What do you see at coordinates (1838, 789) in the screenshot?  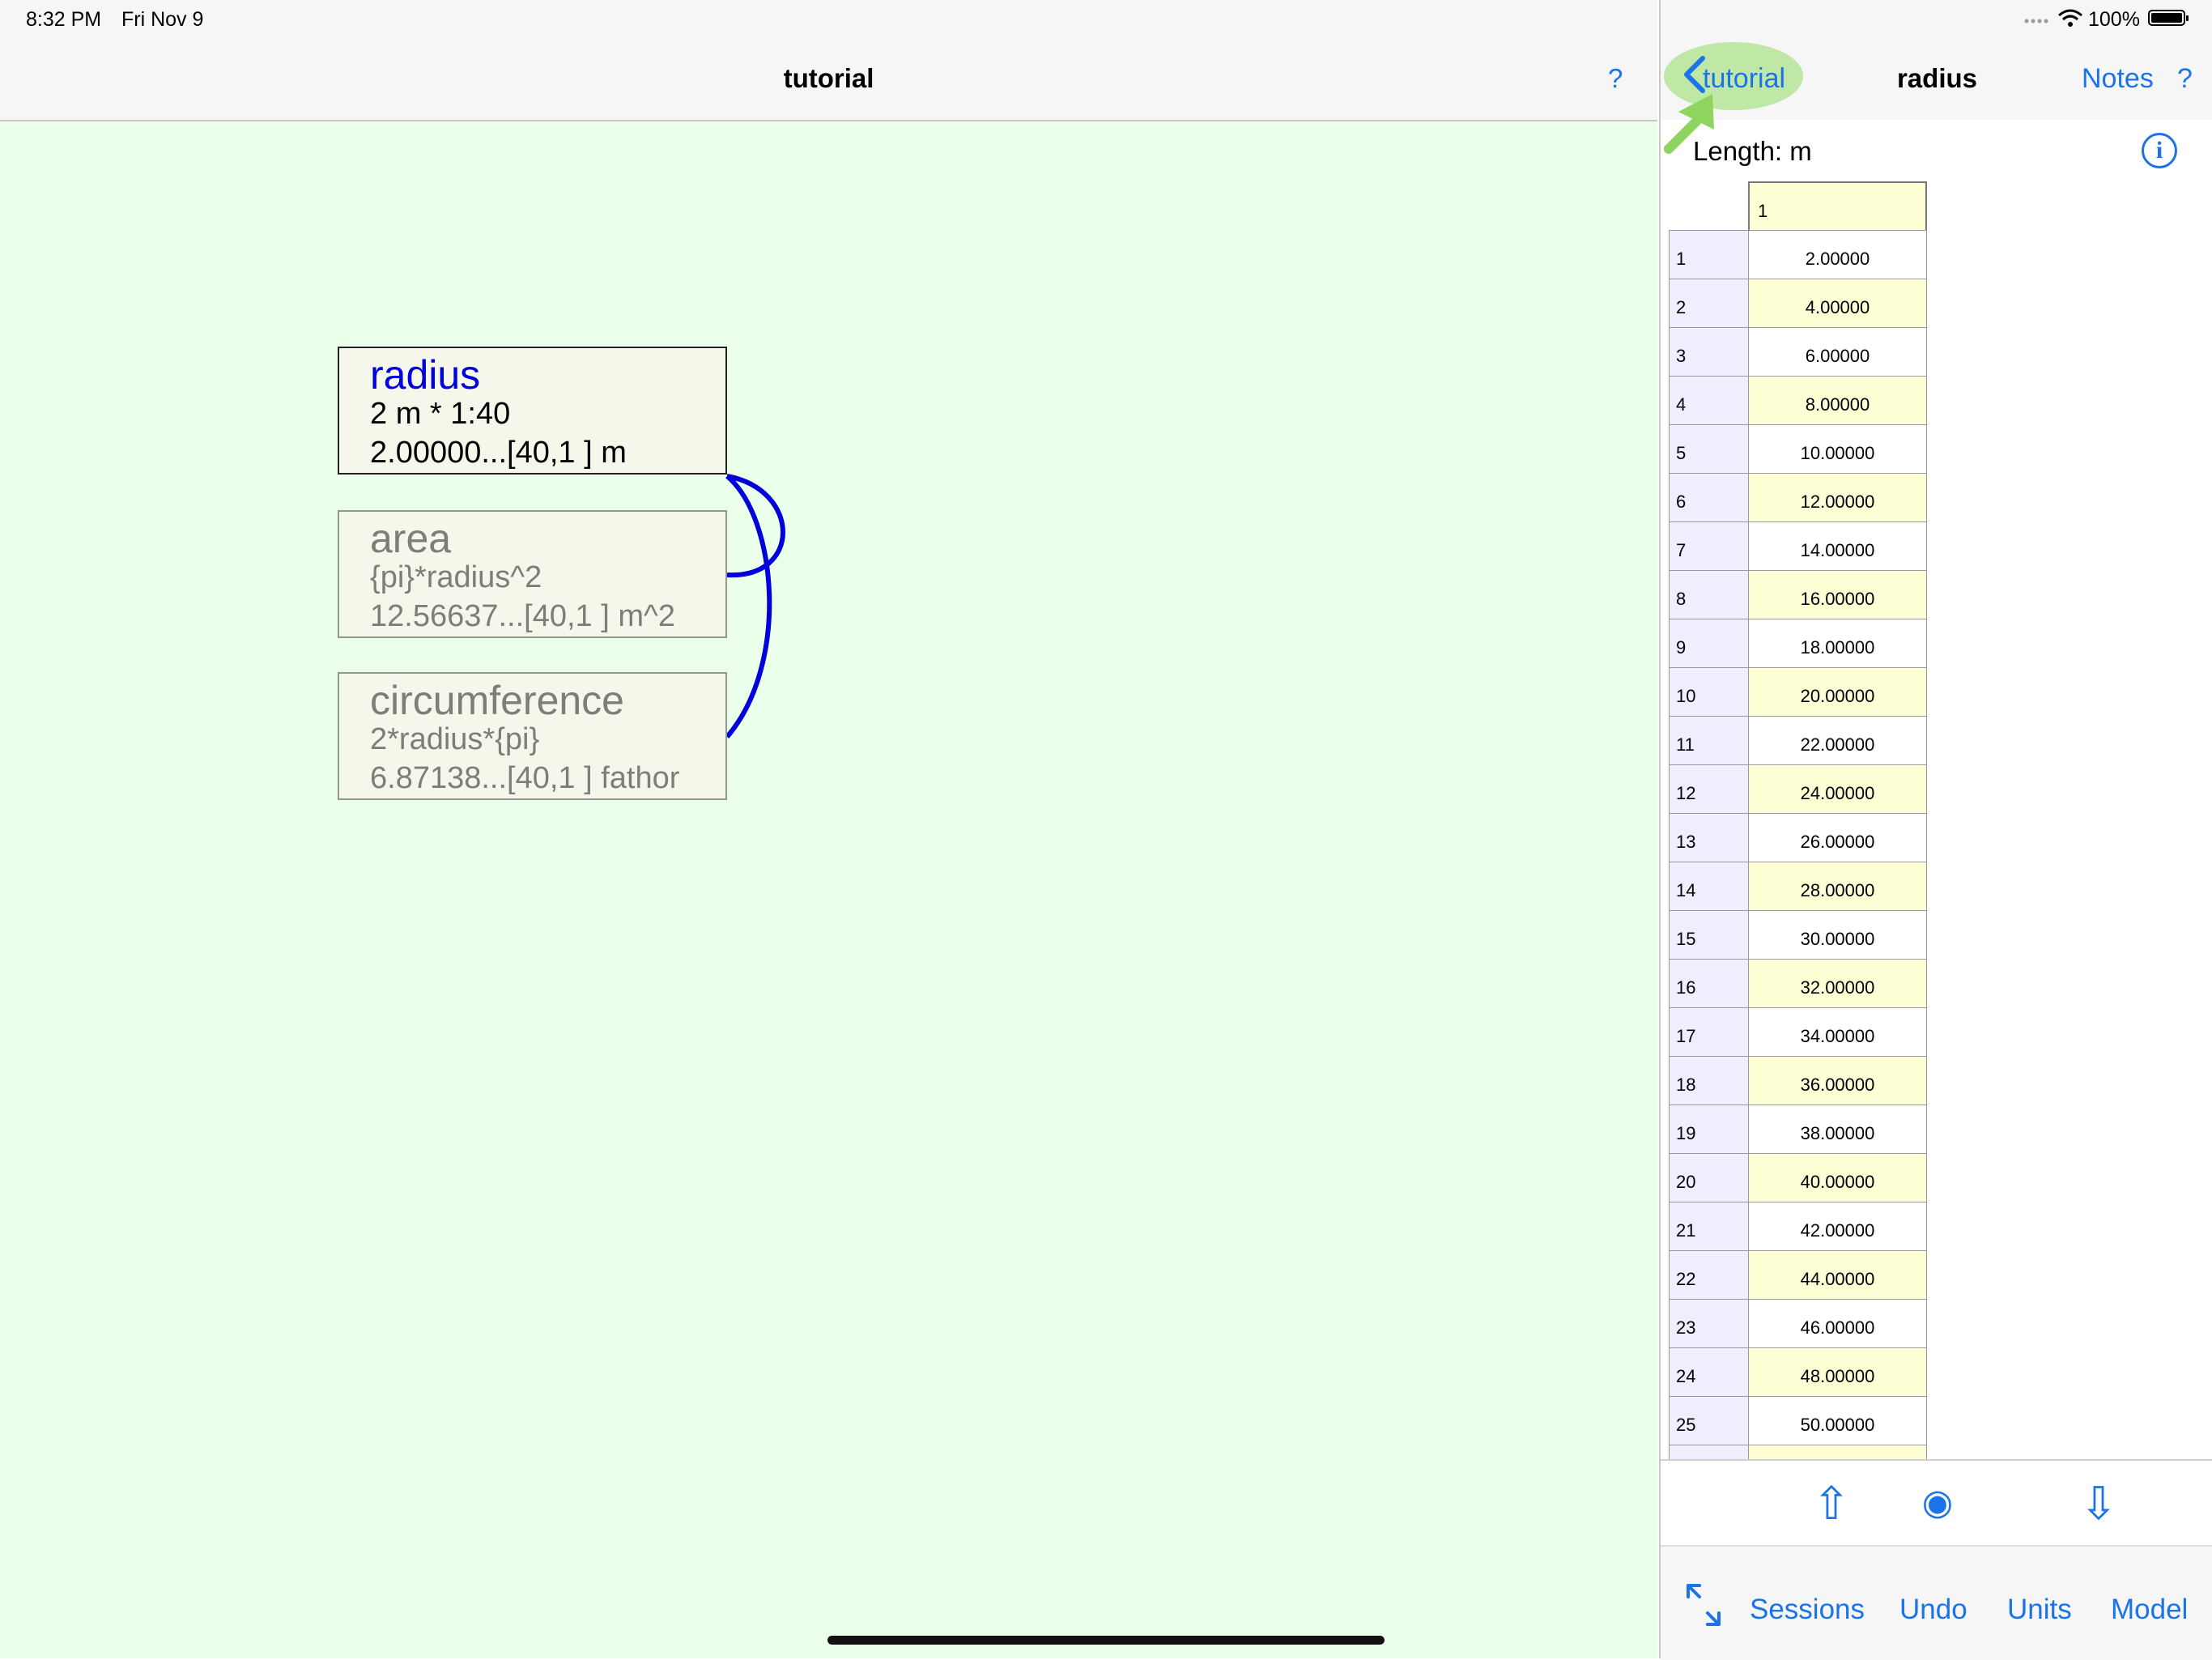 I see `value-cell: 24.00000` at bounding box center [1838, 789].